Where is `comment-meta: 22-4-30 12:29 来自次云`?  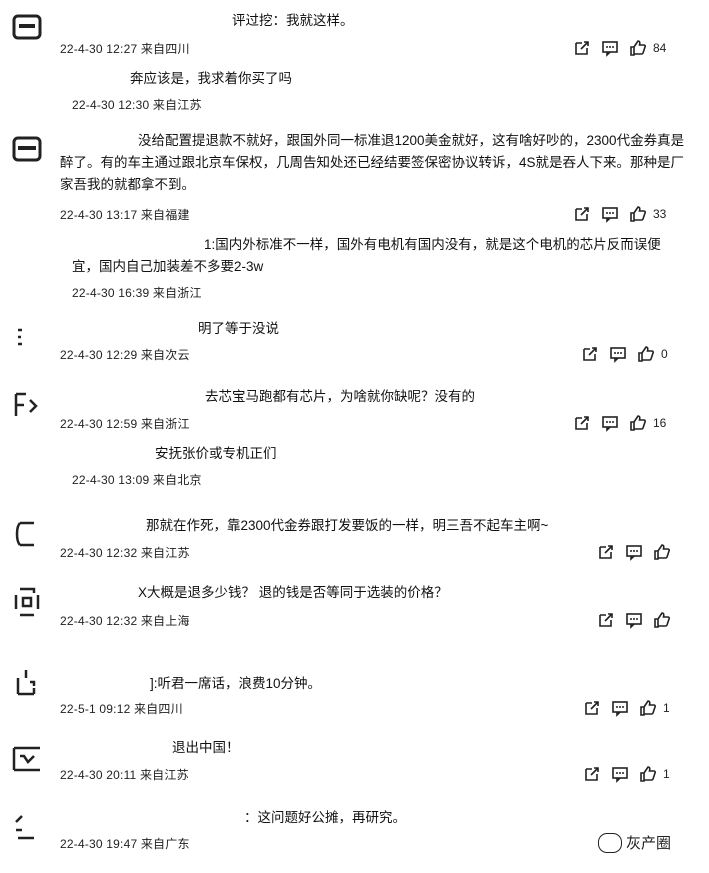
comment-meta: 22-4-30 12:29 来自次云 is located at coordinates (125, 355).